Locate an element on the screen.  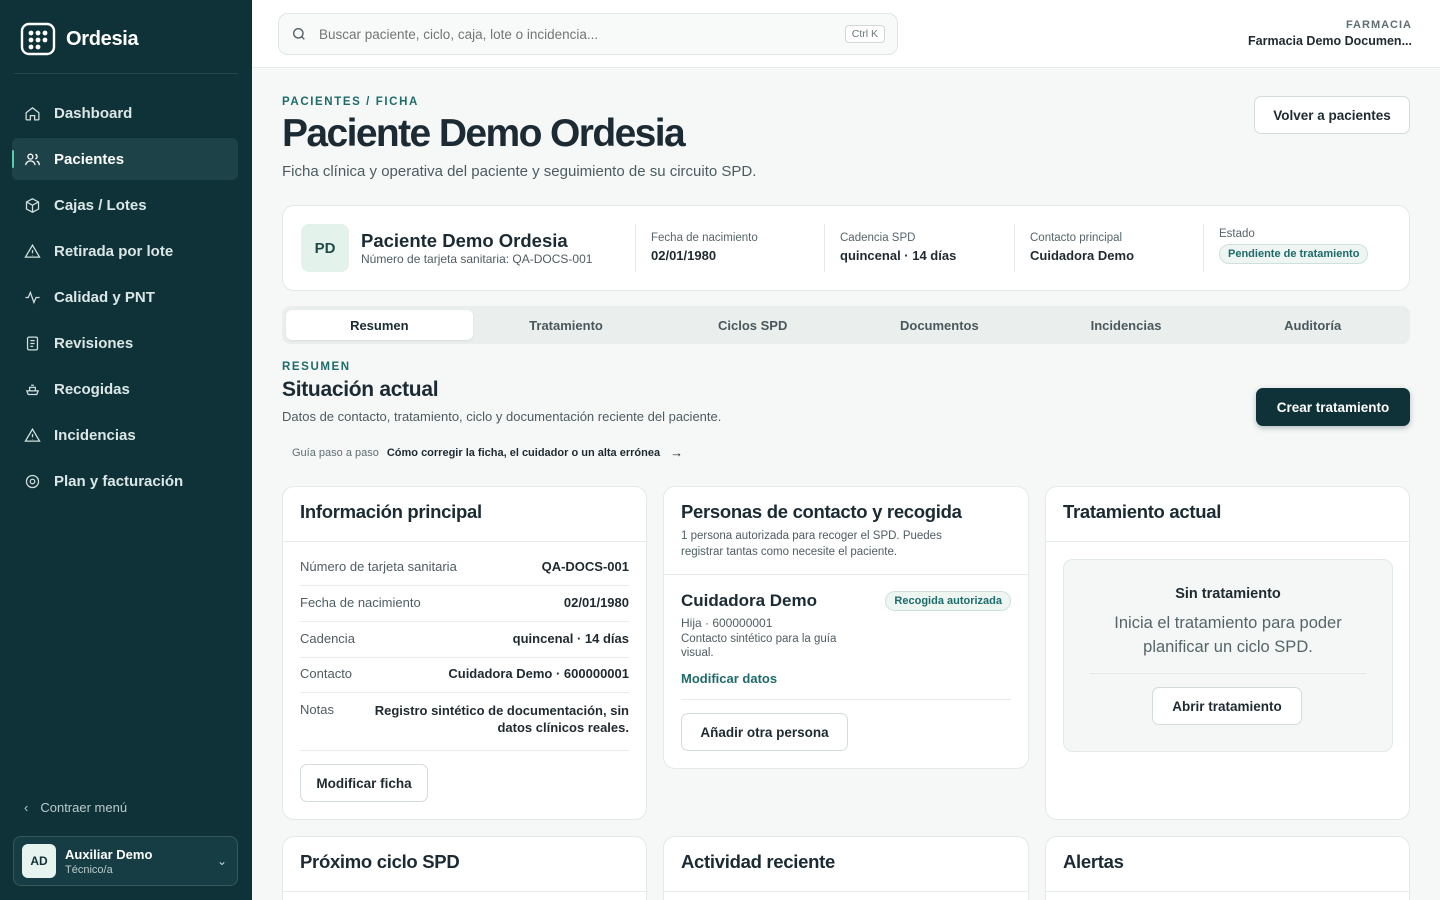
arrow-right-icon: → is located at coordinates (677, 452).